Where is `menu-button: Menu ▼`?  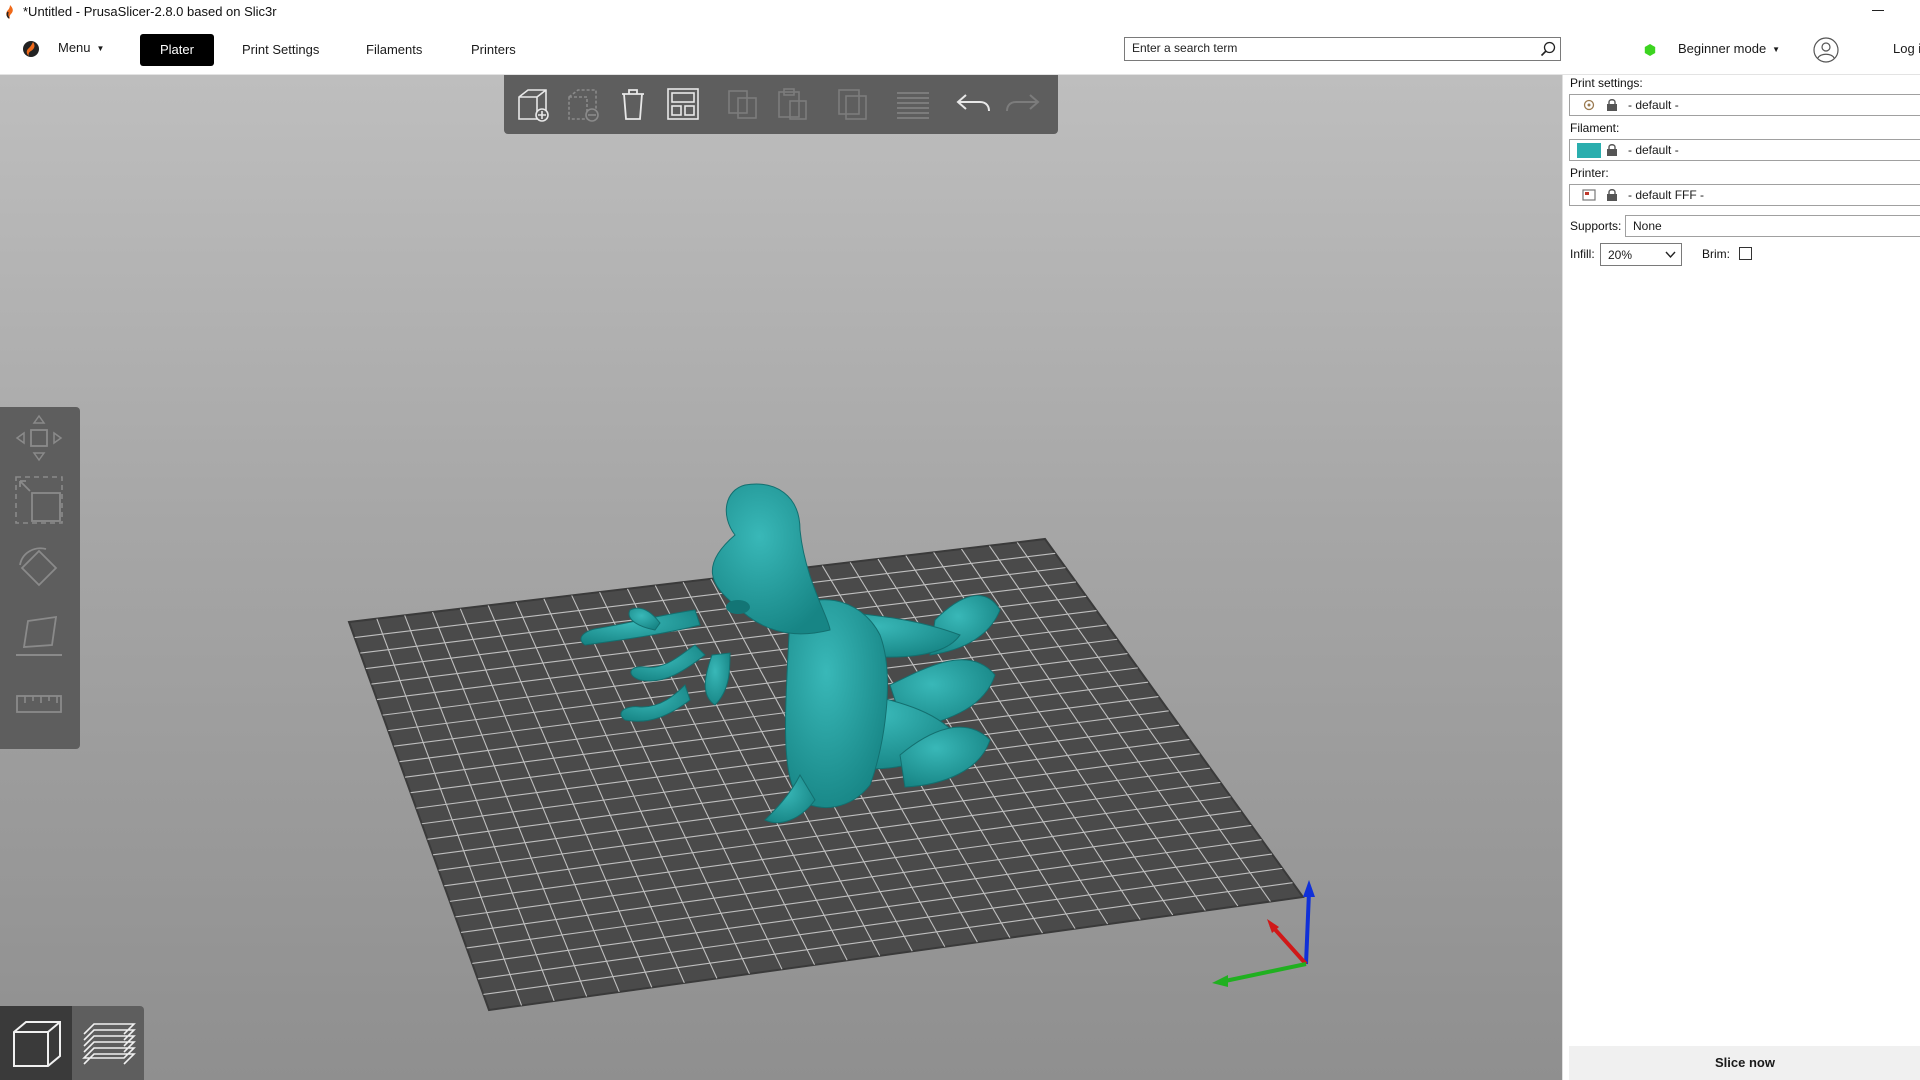 menu-button: Menu ▼ is located at coordinates (81, 47).